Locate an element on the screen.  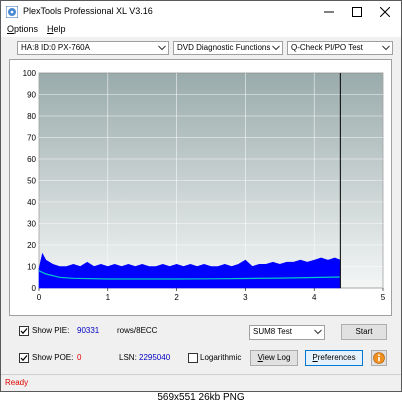
image-caption: 569x551 26kb PNG is located at coordinates (201, 398).